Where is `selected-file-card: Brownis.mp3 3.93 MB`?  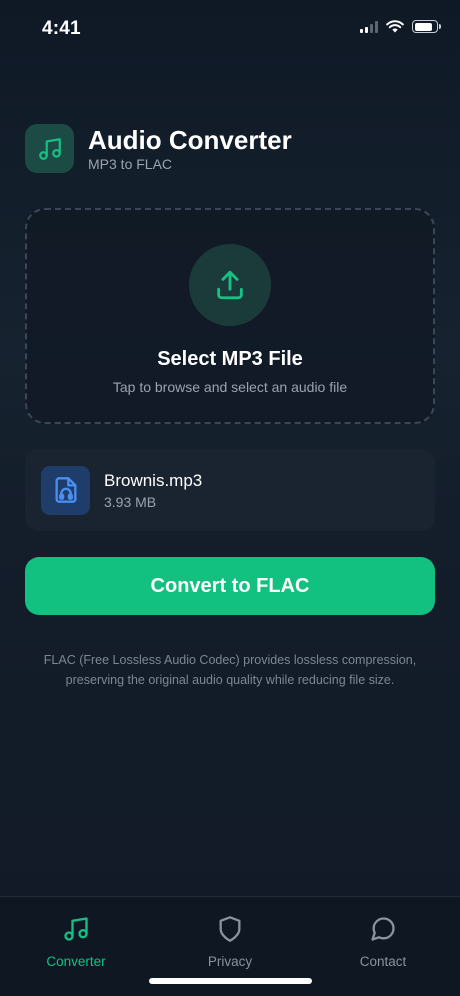 selected-file-card: Brownis.mp3 3.93 MB is located at coordinates (230, 490).